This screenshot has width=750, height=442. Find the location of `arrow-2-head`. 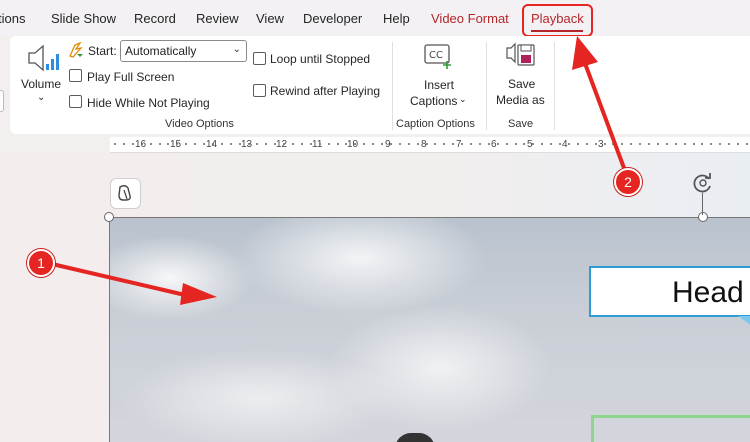

arrow-2-head is located at coordinates (585, 53).